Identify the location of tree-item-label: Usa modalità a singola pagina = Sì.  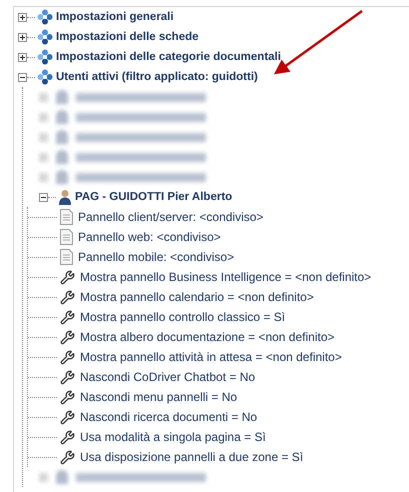
(173, 437).